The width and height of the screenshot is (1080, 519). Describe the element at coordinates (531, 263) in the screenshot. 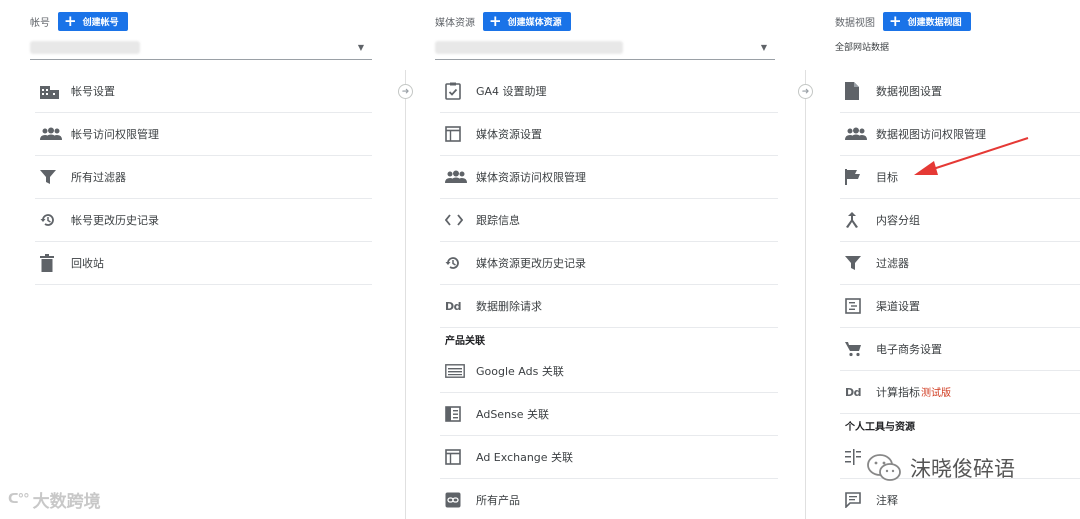

I see `item-label: 媒体资源更改历史记录` at that location.